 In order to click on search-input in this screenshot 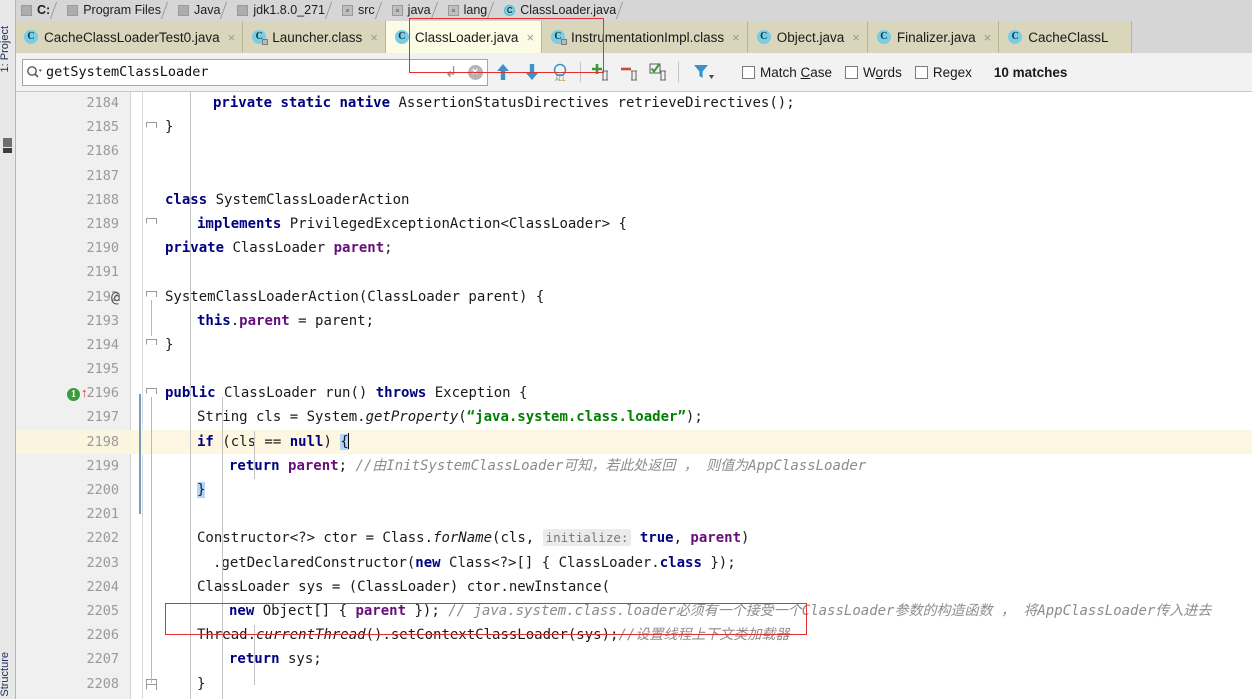, I will do `click(242, 72)`.